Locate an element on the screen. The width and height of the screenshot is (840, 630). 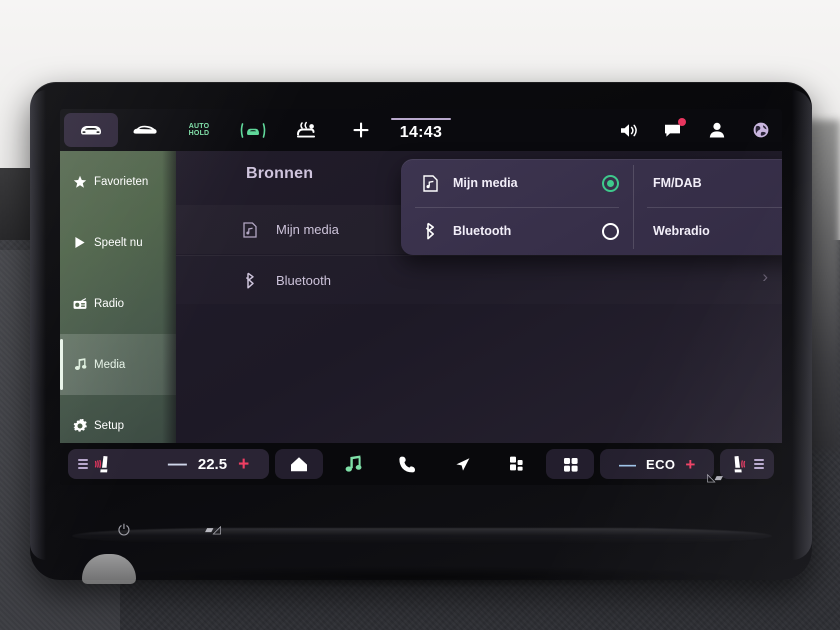
navigation-button is located at coordinates (462, 464).